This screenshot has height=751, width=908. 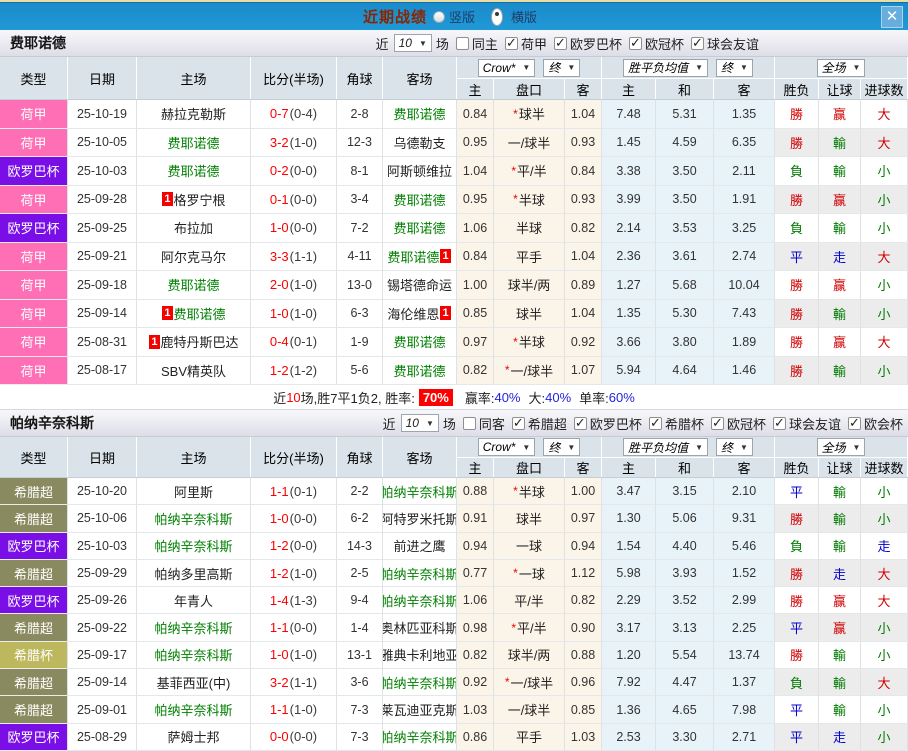 I want to click on handicap-line: 平手, so click(x=529, y=737).